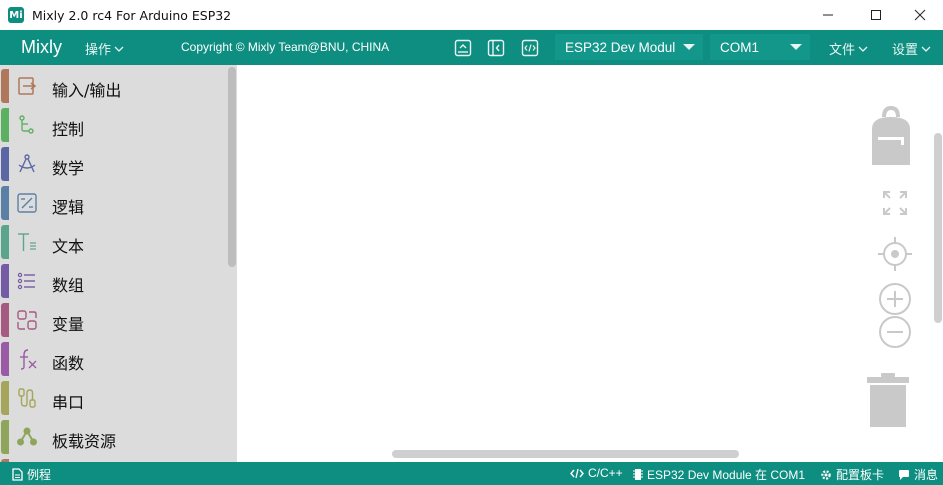  What do you see at coordinates (895, 203) in the screenshot?
I see `fullscreen-icon` at bounding box center [895, 203].